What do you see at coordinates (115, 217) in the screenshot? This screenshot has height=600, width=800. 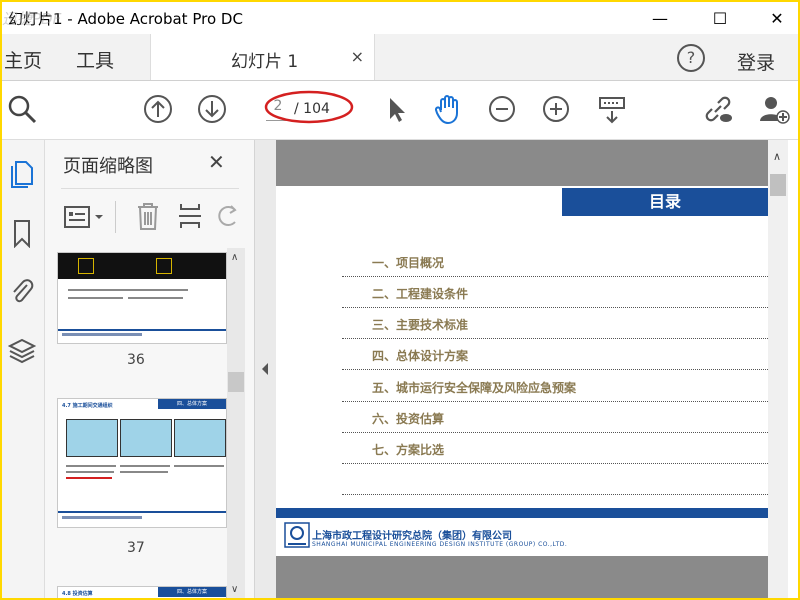 I see `toolbar-divider` at bounding box center [115, 217].